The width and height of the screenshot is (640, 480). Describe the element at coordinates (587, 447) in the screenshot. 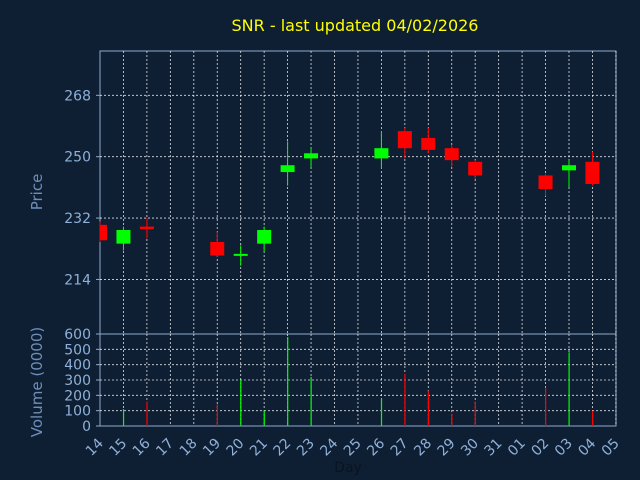

I see `x-tick-label: 04` at that location.